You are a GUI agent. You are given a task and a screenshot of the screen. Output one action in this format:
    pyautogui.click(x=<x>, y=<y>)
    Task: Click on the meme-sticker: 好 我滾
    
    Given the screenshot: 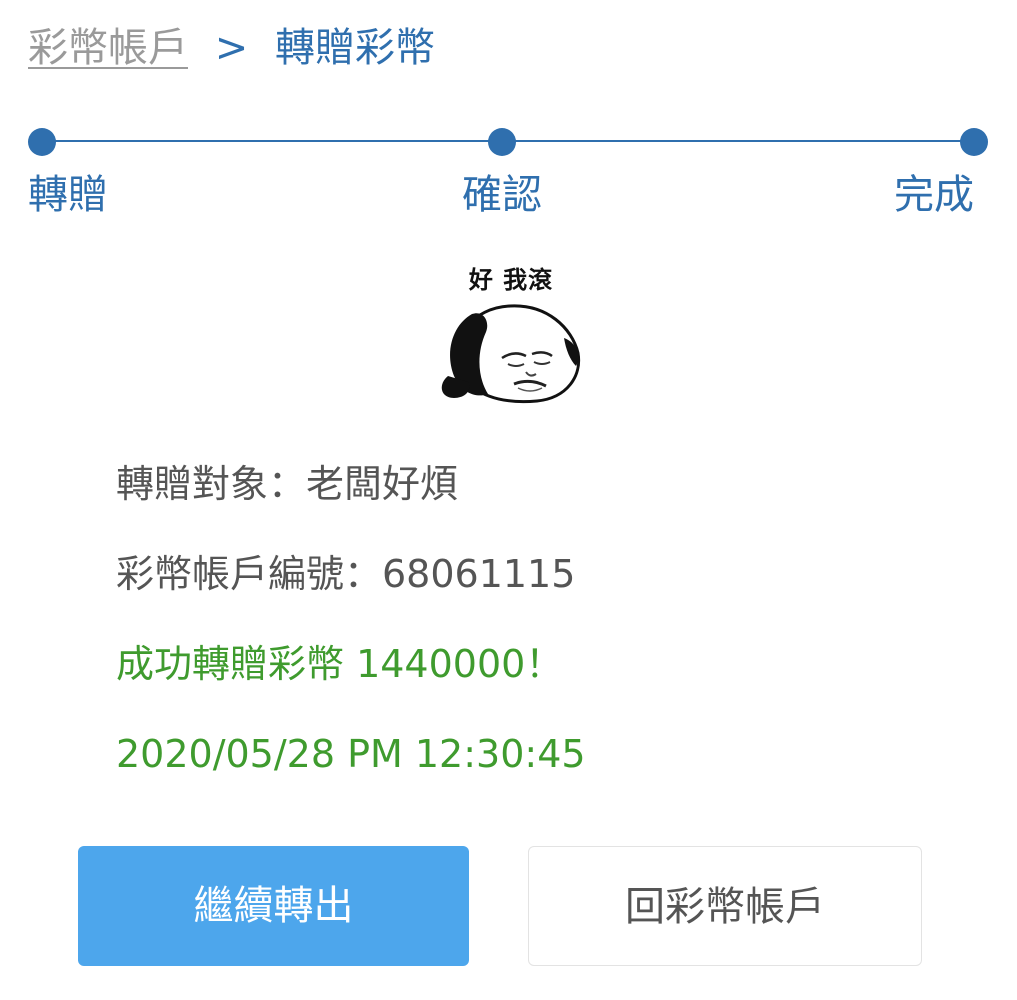 What is the action you would take?
    pyautogui.click(x=511, y=332)
    